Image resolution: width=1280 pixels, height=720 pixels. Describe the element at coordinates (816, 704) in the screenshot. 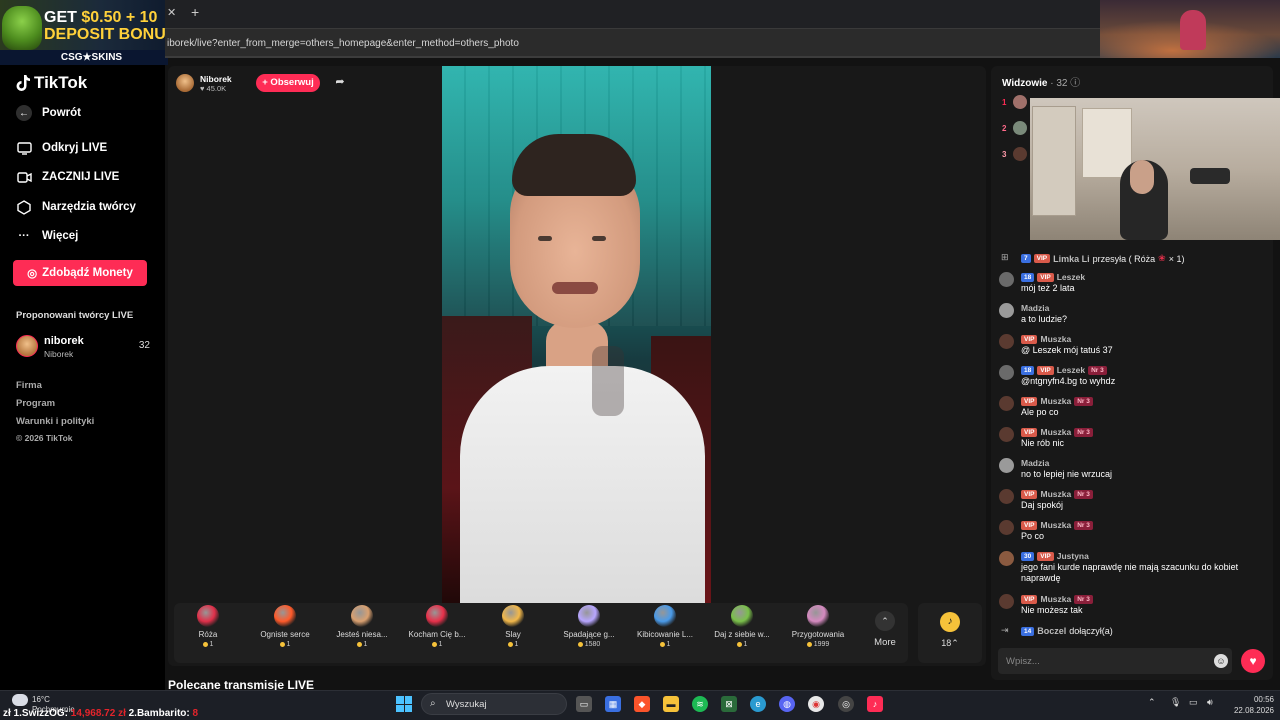

I see `chrome-icon: ◉` at that location.